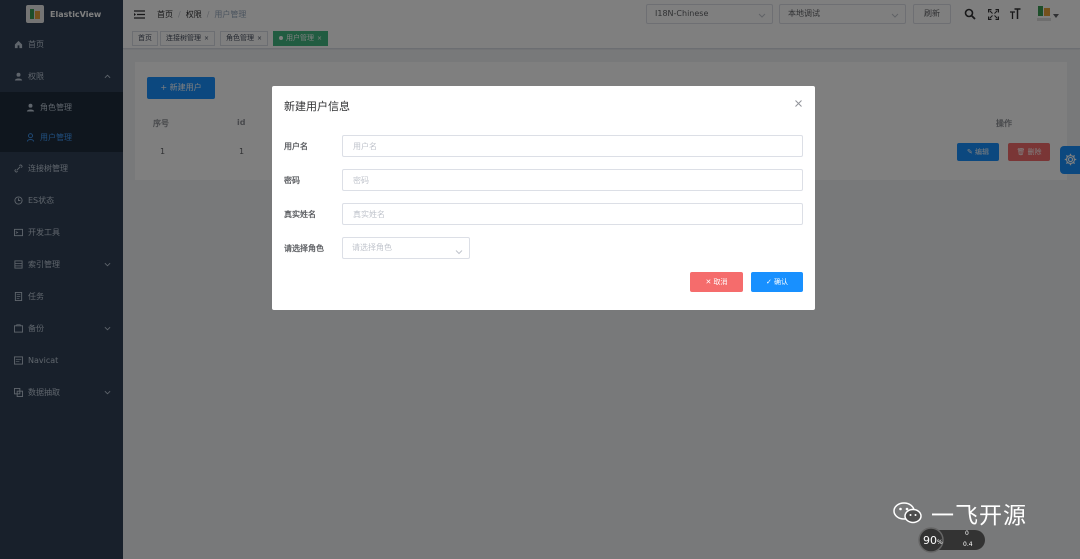  Describe the element at coordinates (781, 282) in the screenshot. I see `confirm-label: 确认` at that location.